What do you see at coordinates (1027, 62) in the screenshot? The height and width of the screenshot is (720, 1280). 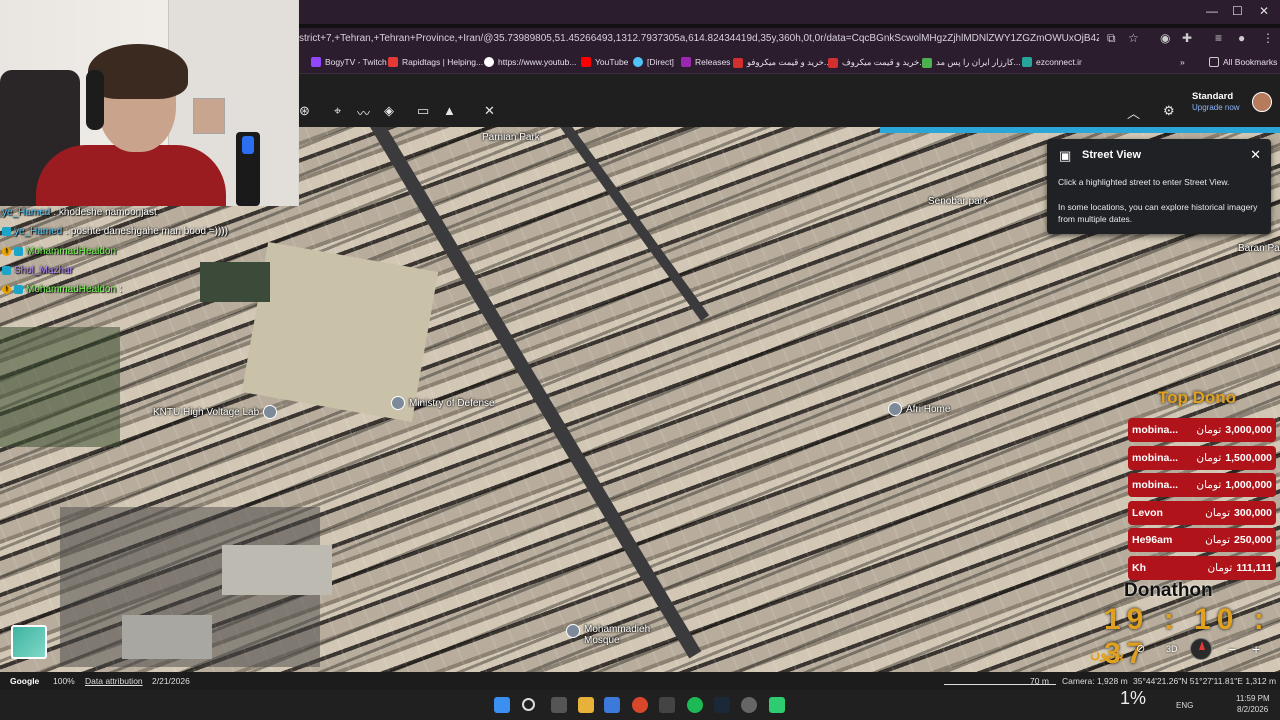 I see `ezconnect-icon` at bounding box center [1027, 62].